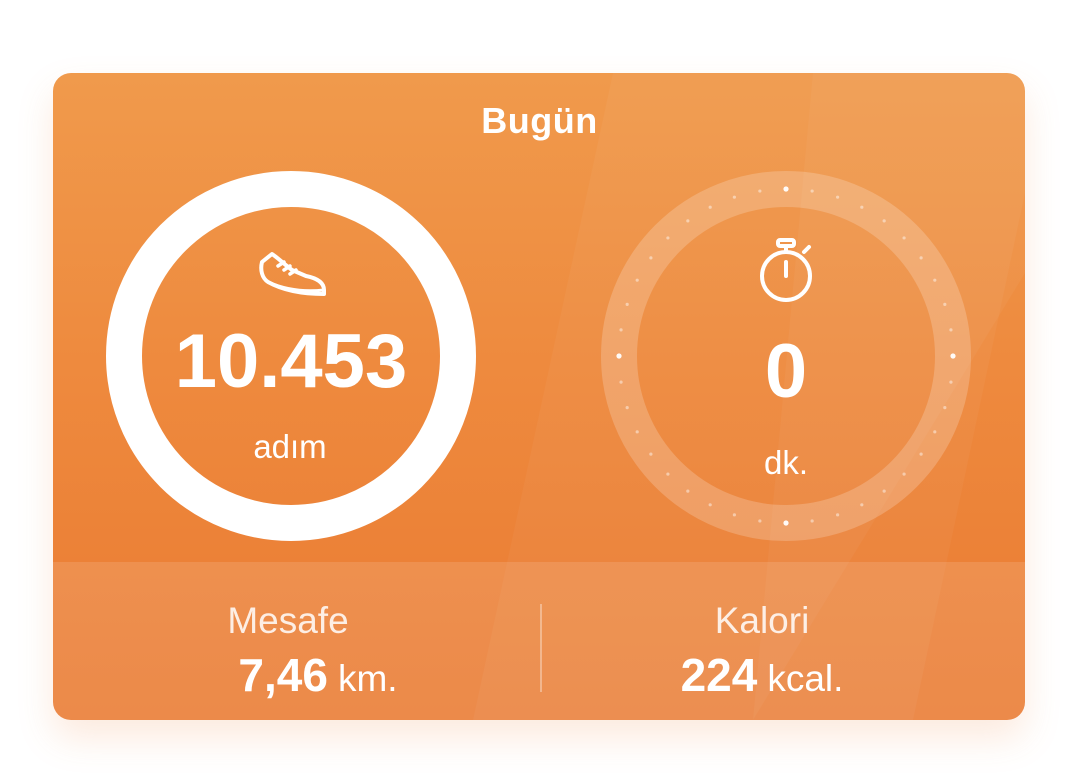 Image resolution: width=1079 pixels, height=784 pixels. Describe the element at coordinates (283, 675) in the screenshot. I see `distance-value: 7,46` at that location.